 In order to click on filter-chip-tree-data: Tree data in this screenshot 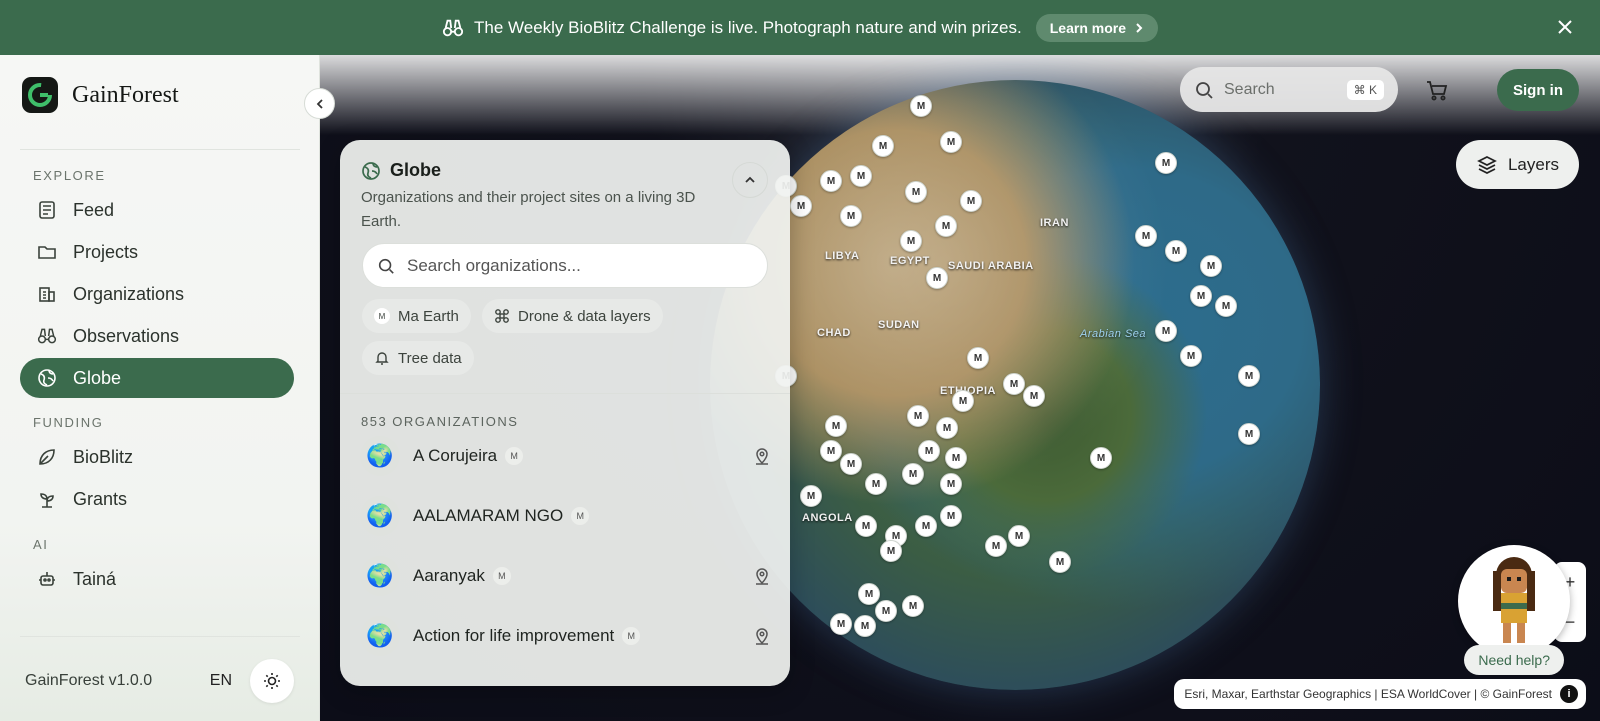, I will do `click(418, 358)`.